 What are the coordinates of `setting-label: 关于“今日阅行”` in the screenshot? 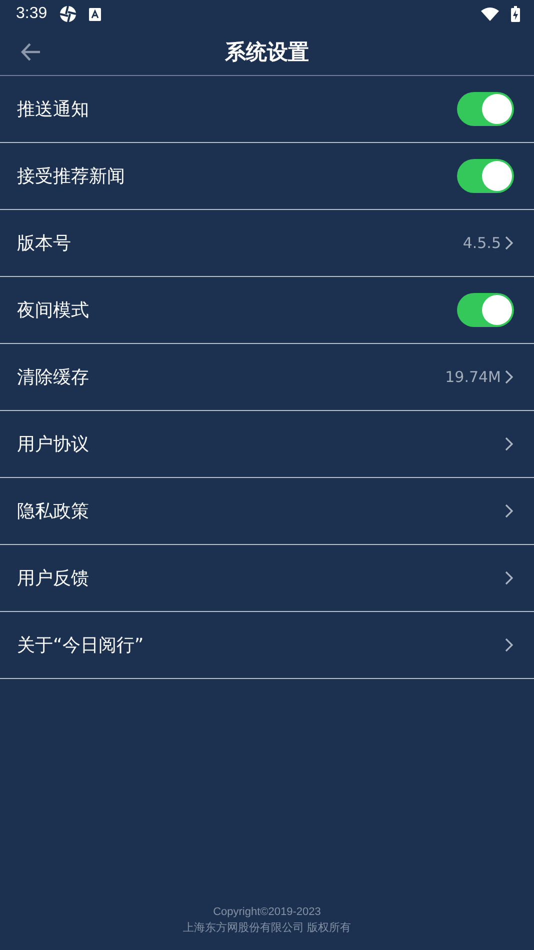 It's located at (81, 645).